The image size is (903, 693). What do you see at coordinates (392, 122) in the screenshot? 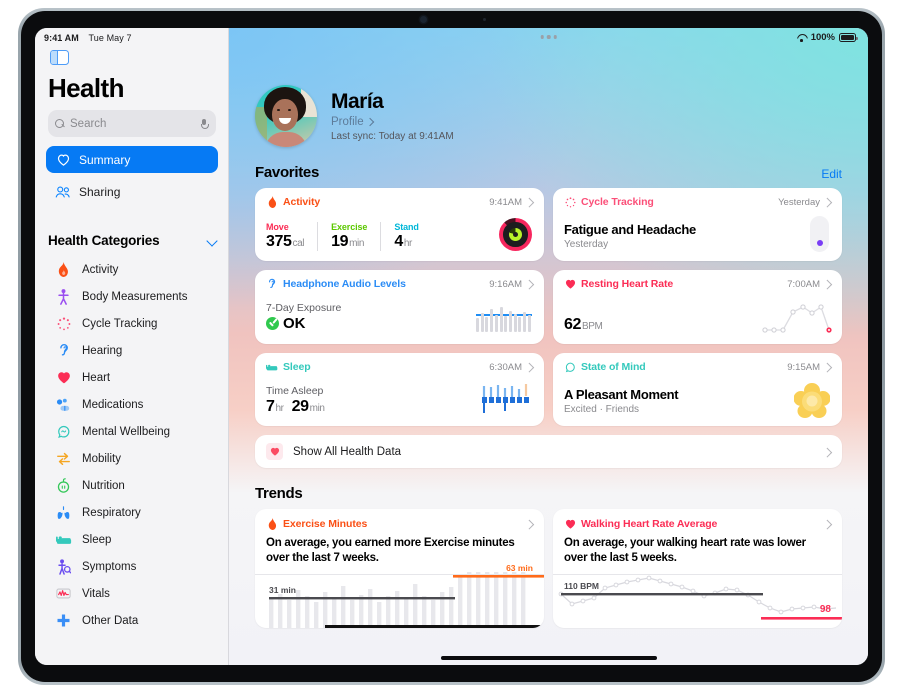
I see `profile-link: Profile` at bounding box center [392, 122].